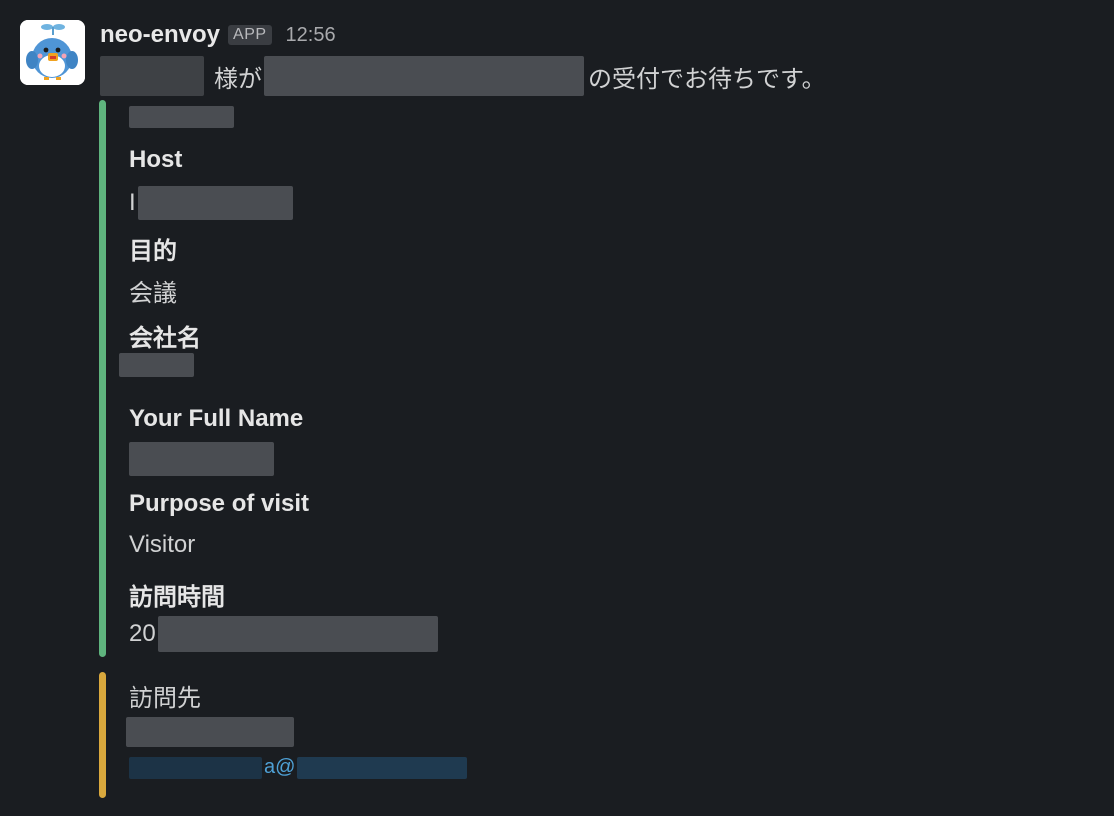 This screenshot has height=816, width=1114. What do you see at coordinates (142, 633) in the screenshot?
I see `visit-time-prefix: 20` at bounding box center [142, 633].